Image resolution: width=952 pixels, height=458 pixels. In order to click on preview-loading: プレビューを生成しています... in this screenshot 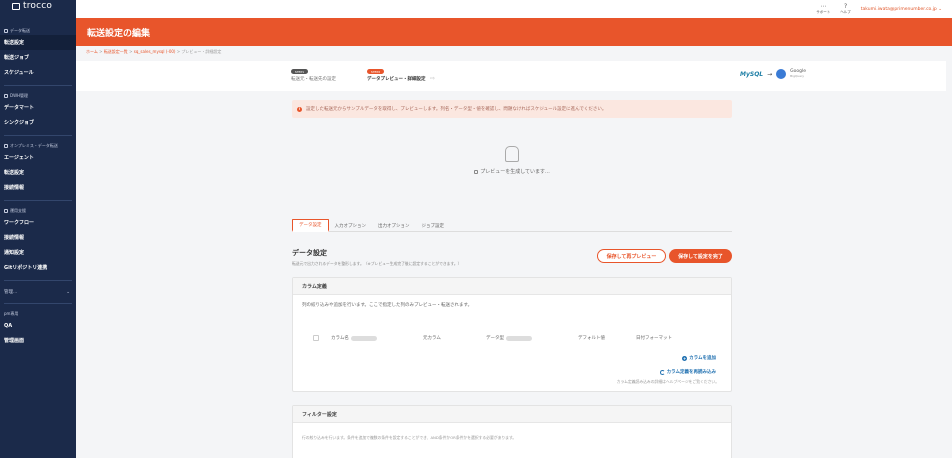, I will do `click(512, 164)`.